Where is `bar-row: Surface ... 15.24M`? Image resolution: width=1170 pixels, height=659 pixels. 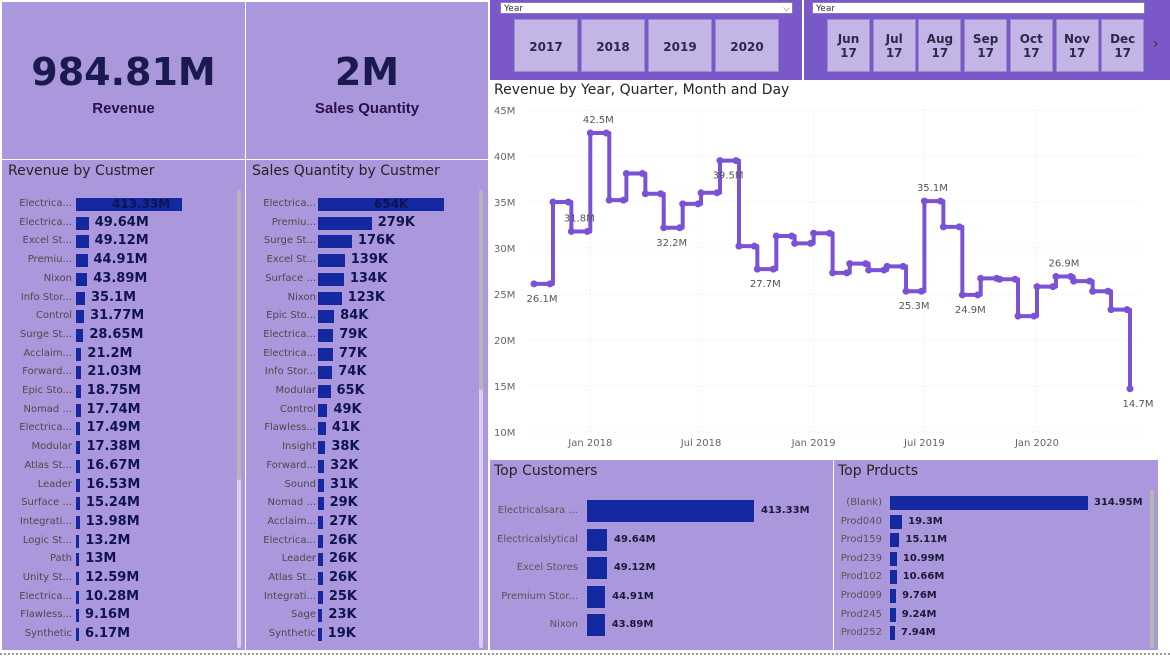
bar-row: Surface ... 15.24M is located at coordinates (117, 503).